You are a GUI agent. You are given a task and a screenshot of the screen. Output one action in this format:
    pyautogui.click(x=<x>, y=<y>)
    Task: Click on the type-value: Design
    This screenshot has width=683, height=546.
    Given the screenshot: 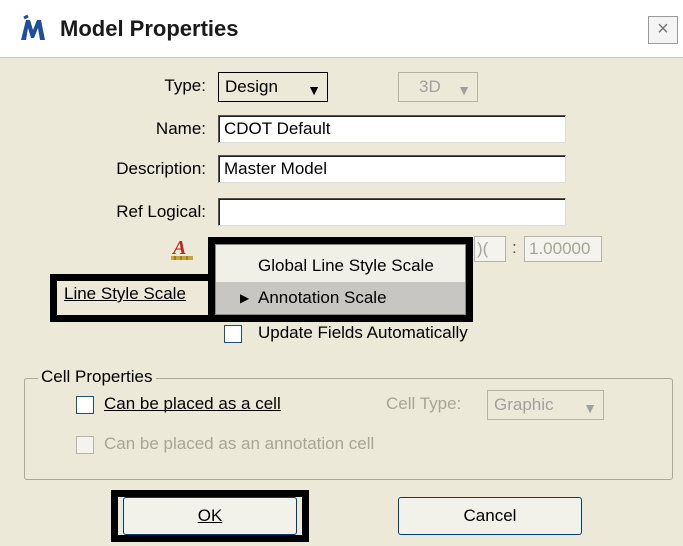 What is the action you would take?
    pyautogui.click(x=251, y=86)
    